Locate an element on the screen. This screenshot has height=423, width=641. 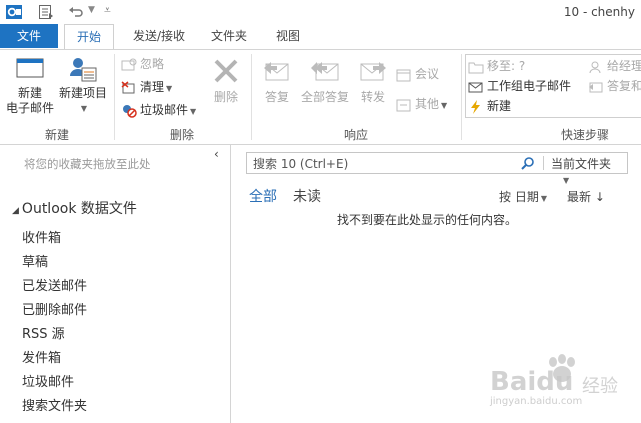
search-scope-dropdown: 当前文件夹 ▼ is located at coordinates (589, 170).